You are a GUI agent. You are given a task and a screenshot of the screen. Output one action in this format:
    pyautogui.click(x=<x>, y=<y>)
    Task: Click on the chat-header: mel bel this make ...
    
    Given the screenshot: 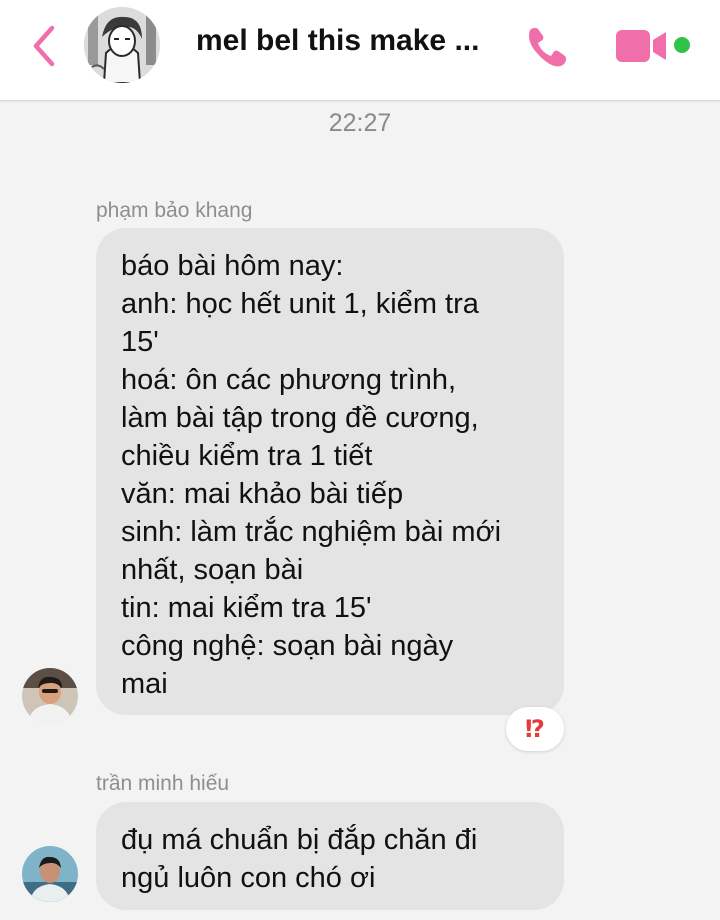 What is the action you would take?
    pyautogui.click(x=360, y=50)
    